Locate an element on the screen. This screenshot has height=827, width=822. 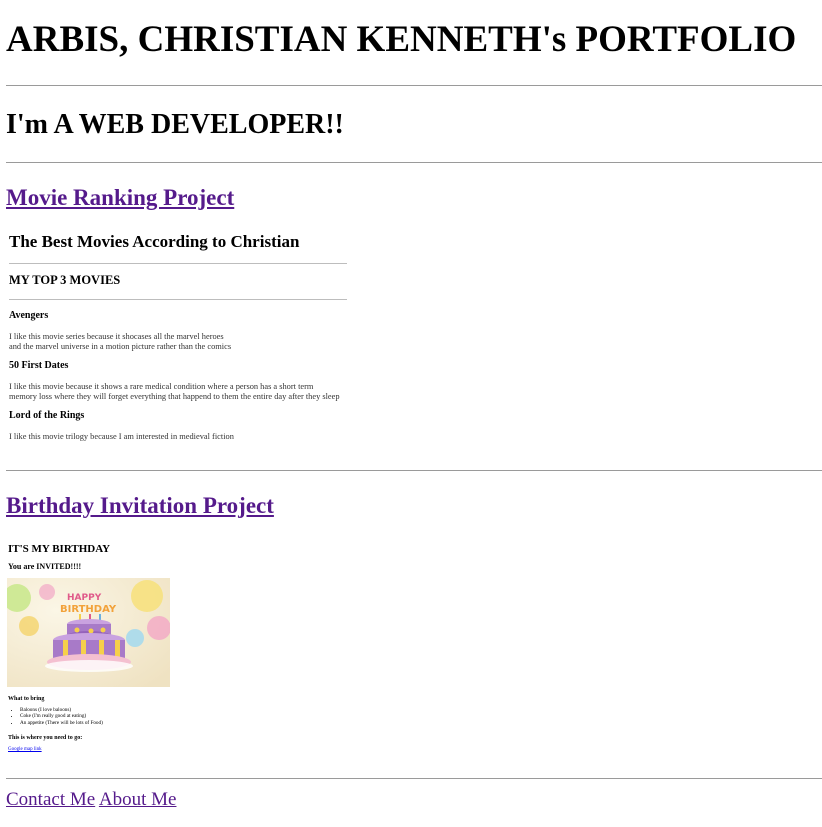
footer-links: Contact Me About Me is located at coordinates (91, 800).